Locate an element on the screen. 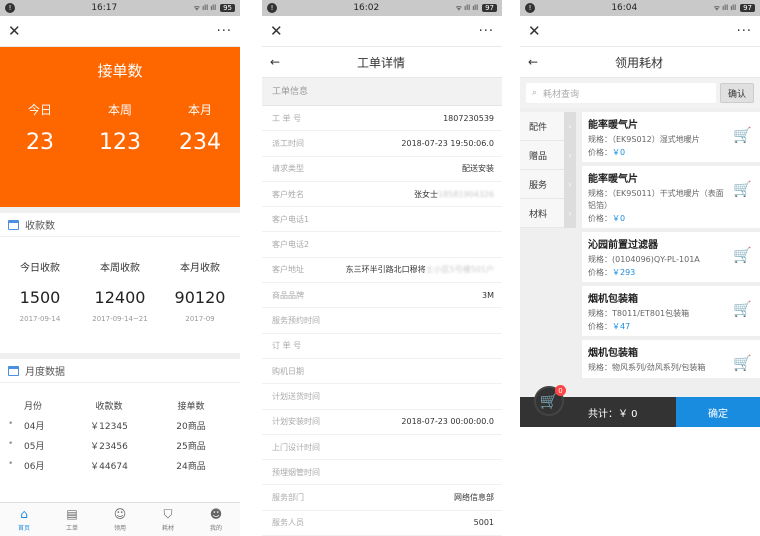 This screenshot has width=760, height=536. confirm-button: 确认 is located at coordinates (737, 93).